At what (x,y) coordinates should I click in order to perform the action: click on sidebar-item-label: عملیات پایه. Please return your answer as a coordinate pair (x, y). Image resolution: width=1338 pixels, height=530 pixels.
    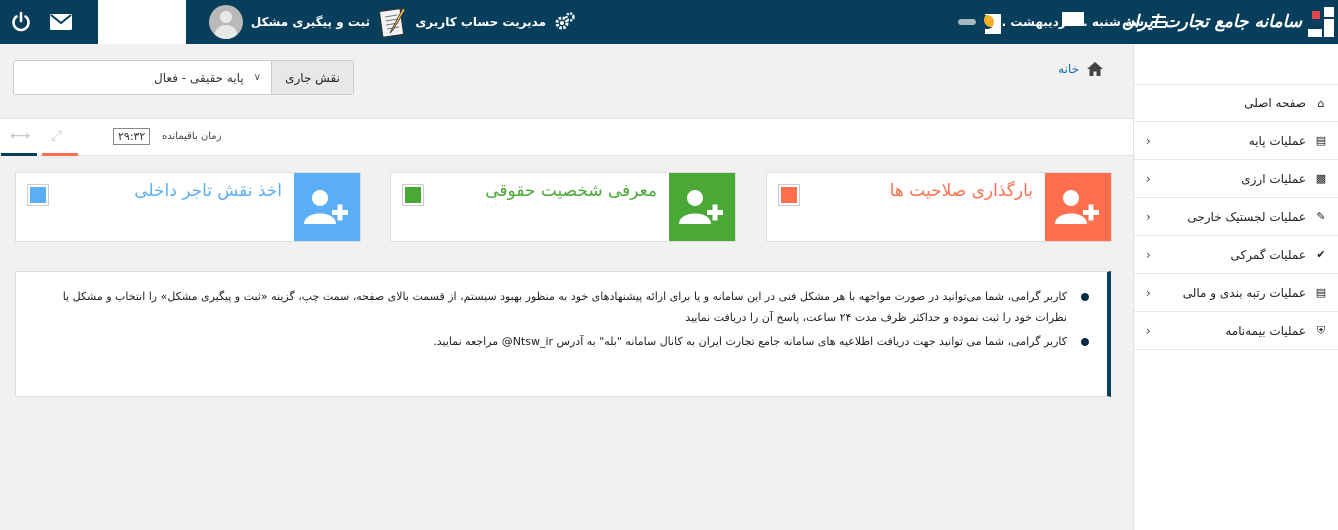
    Looking at the image, I should click on (1277, 140).